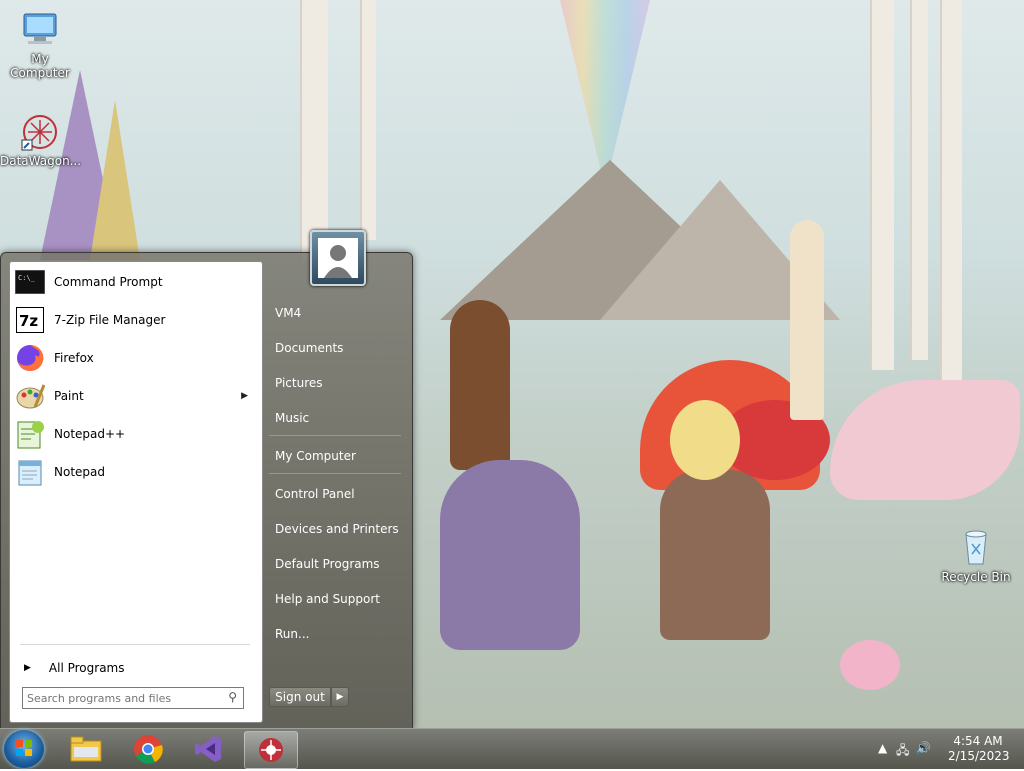 The image size is (1024, 771). I want to click on right-item-label: Pictures, so click(299, 383).